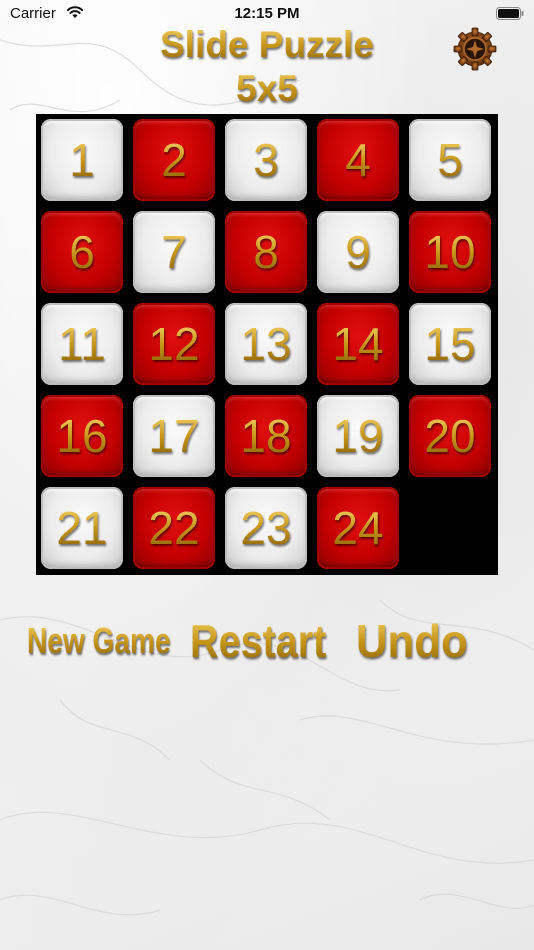  I want to click on tile-number: 1, so click(82, 160).